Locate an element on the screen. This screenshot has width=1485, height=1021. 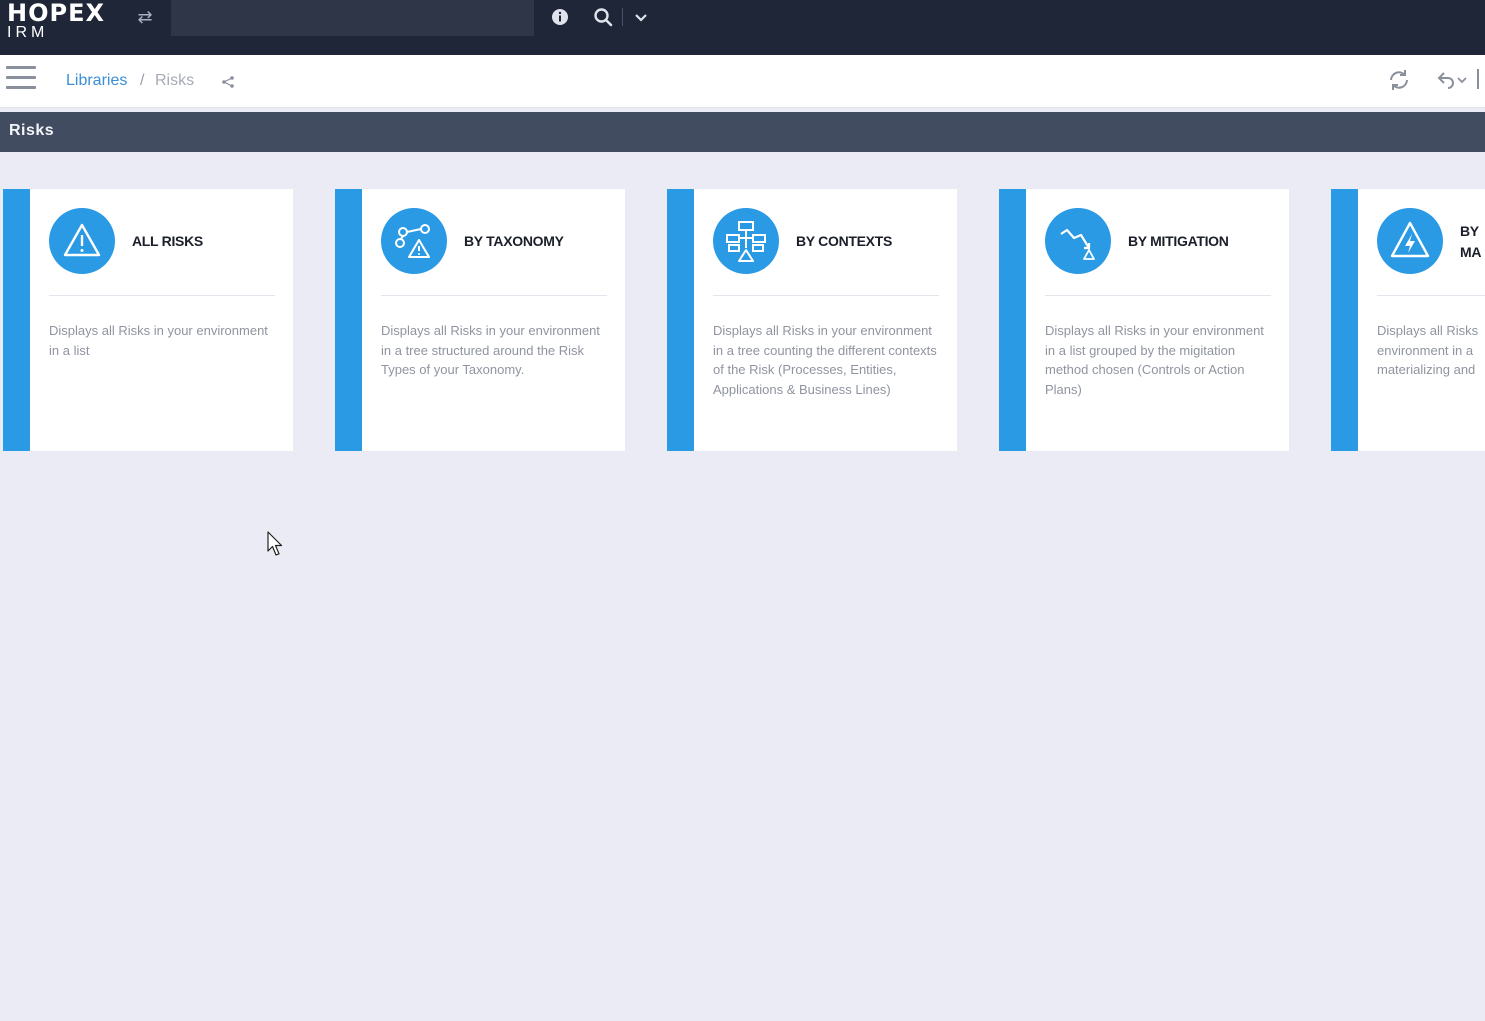
mitigation-chart-icon is located at coordinates (1078, 241).